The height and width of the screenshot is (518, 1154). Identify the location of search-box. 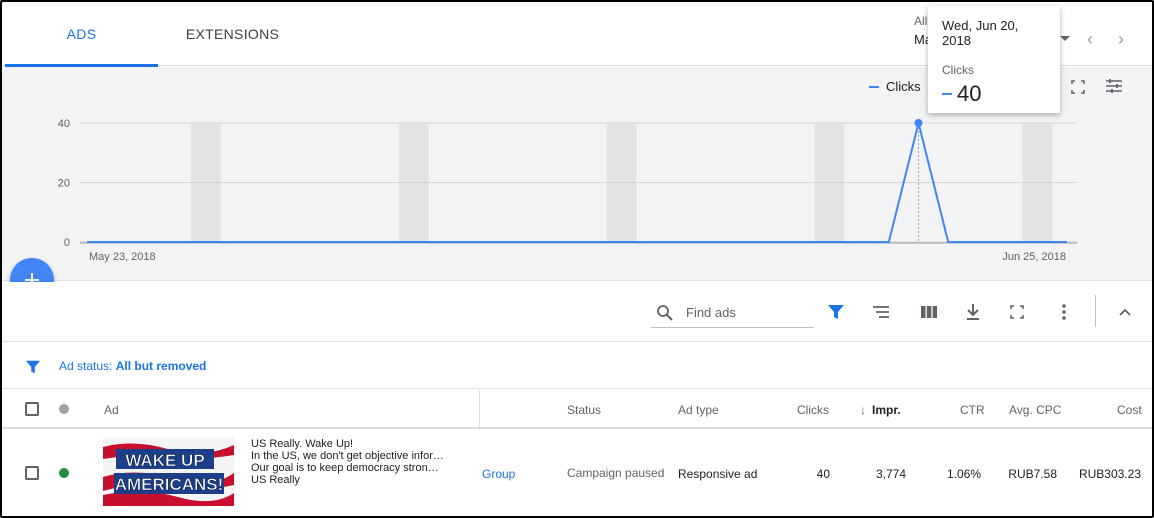
(732, 313).